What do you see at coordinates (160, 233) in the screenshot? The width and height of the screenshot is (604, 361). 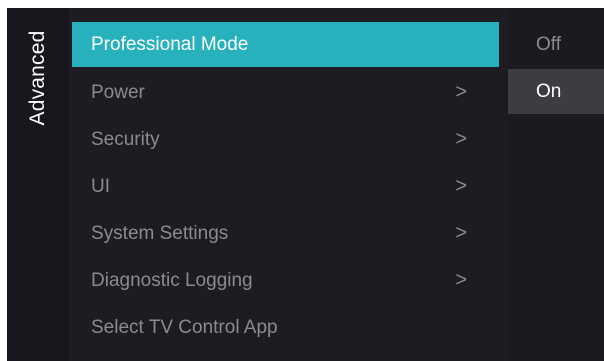 I see `menu-item-label: System Settings` at bounding box center [160, 233].